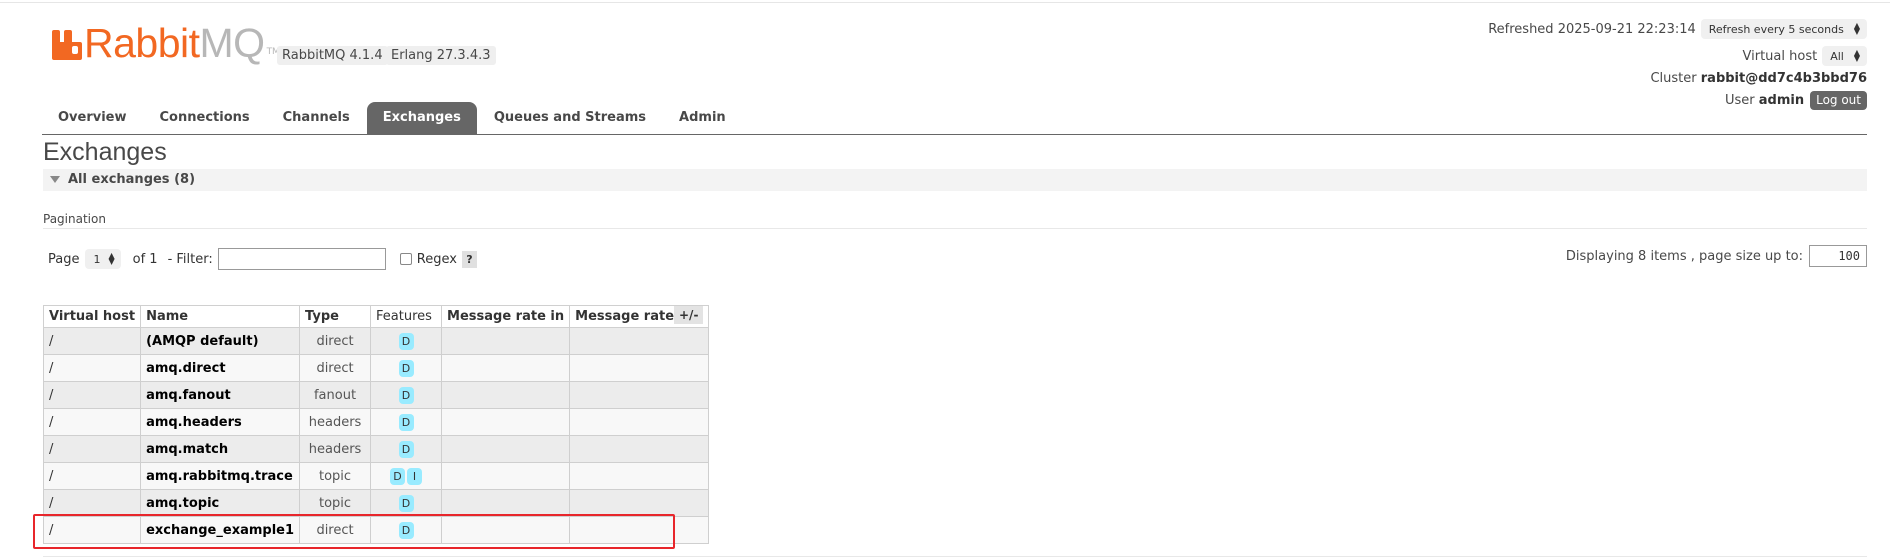 This screenshot has height=559, width=1890. Describe the element at coordinates (1780, 56) in the screenshot. I see `vhost-label: Virtual host` at that location.